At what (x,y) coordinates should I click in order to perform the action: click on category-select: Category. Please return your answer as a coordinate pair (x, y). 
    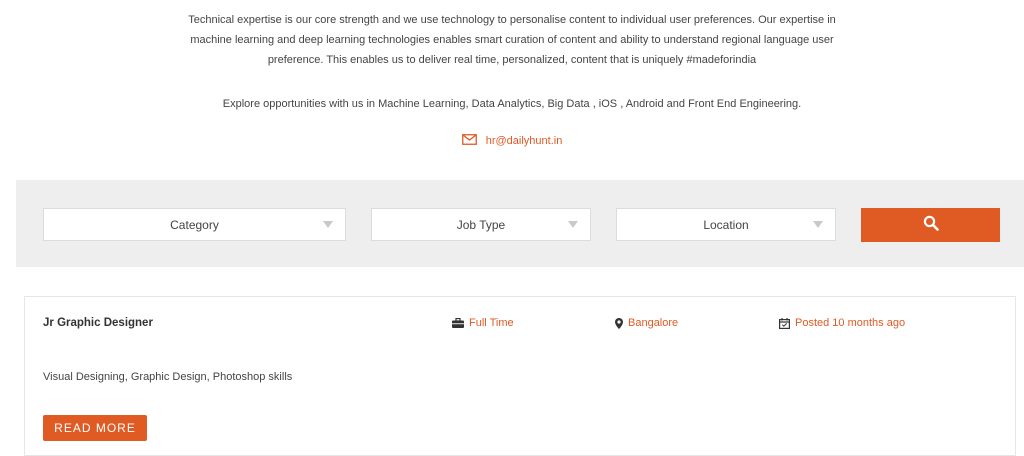
    Looking at the image, I should click on (194, 224).